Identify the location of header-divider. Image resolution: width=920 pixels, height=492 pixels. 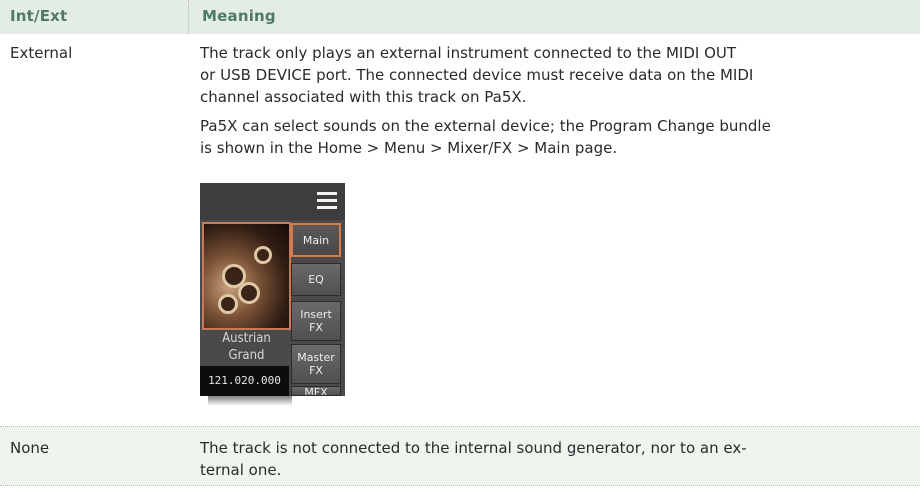
(188, 17).